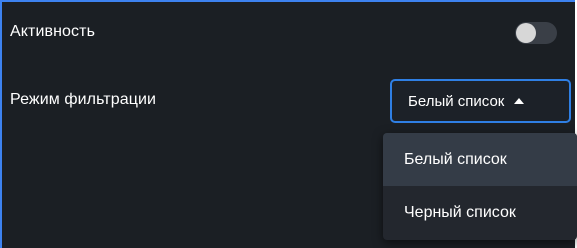  Describe the element at coordinates (83, 99) in the screenshot. I see `filter-mode-label: Режим фильтрации` at that location.